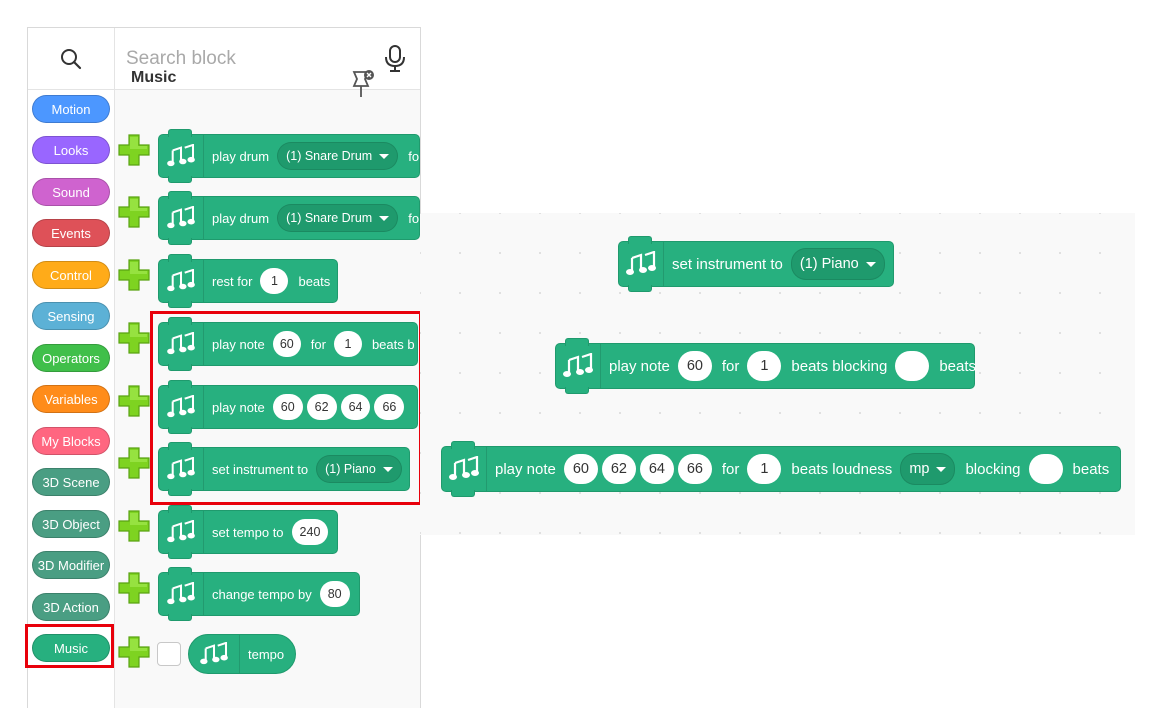 The image size is (1161, 728). I want to click on category-label: 3D Modifier, so click(71, 565).